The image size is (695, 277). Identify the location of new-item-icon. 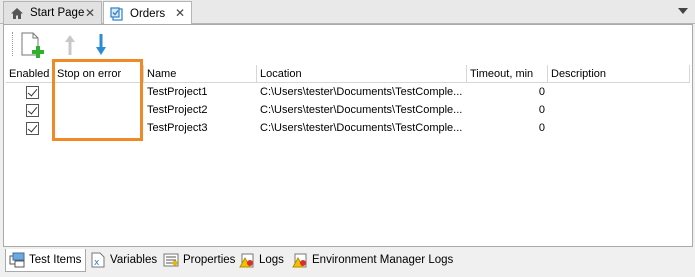
(32, 45).